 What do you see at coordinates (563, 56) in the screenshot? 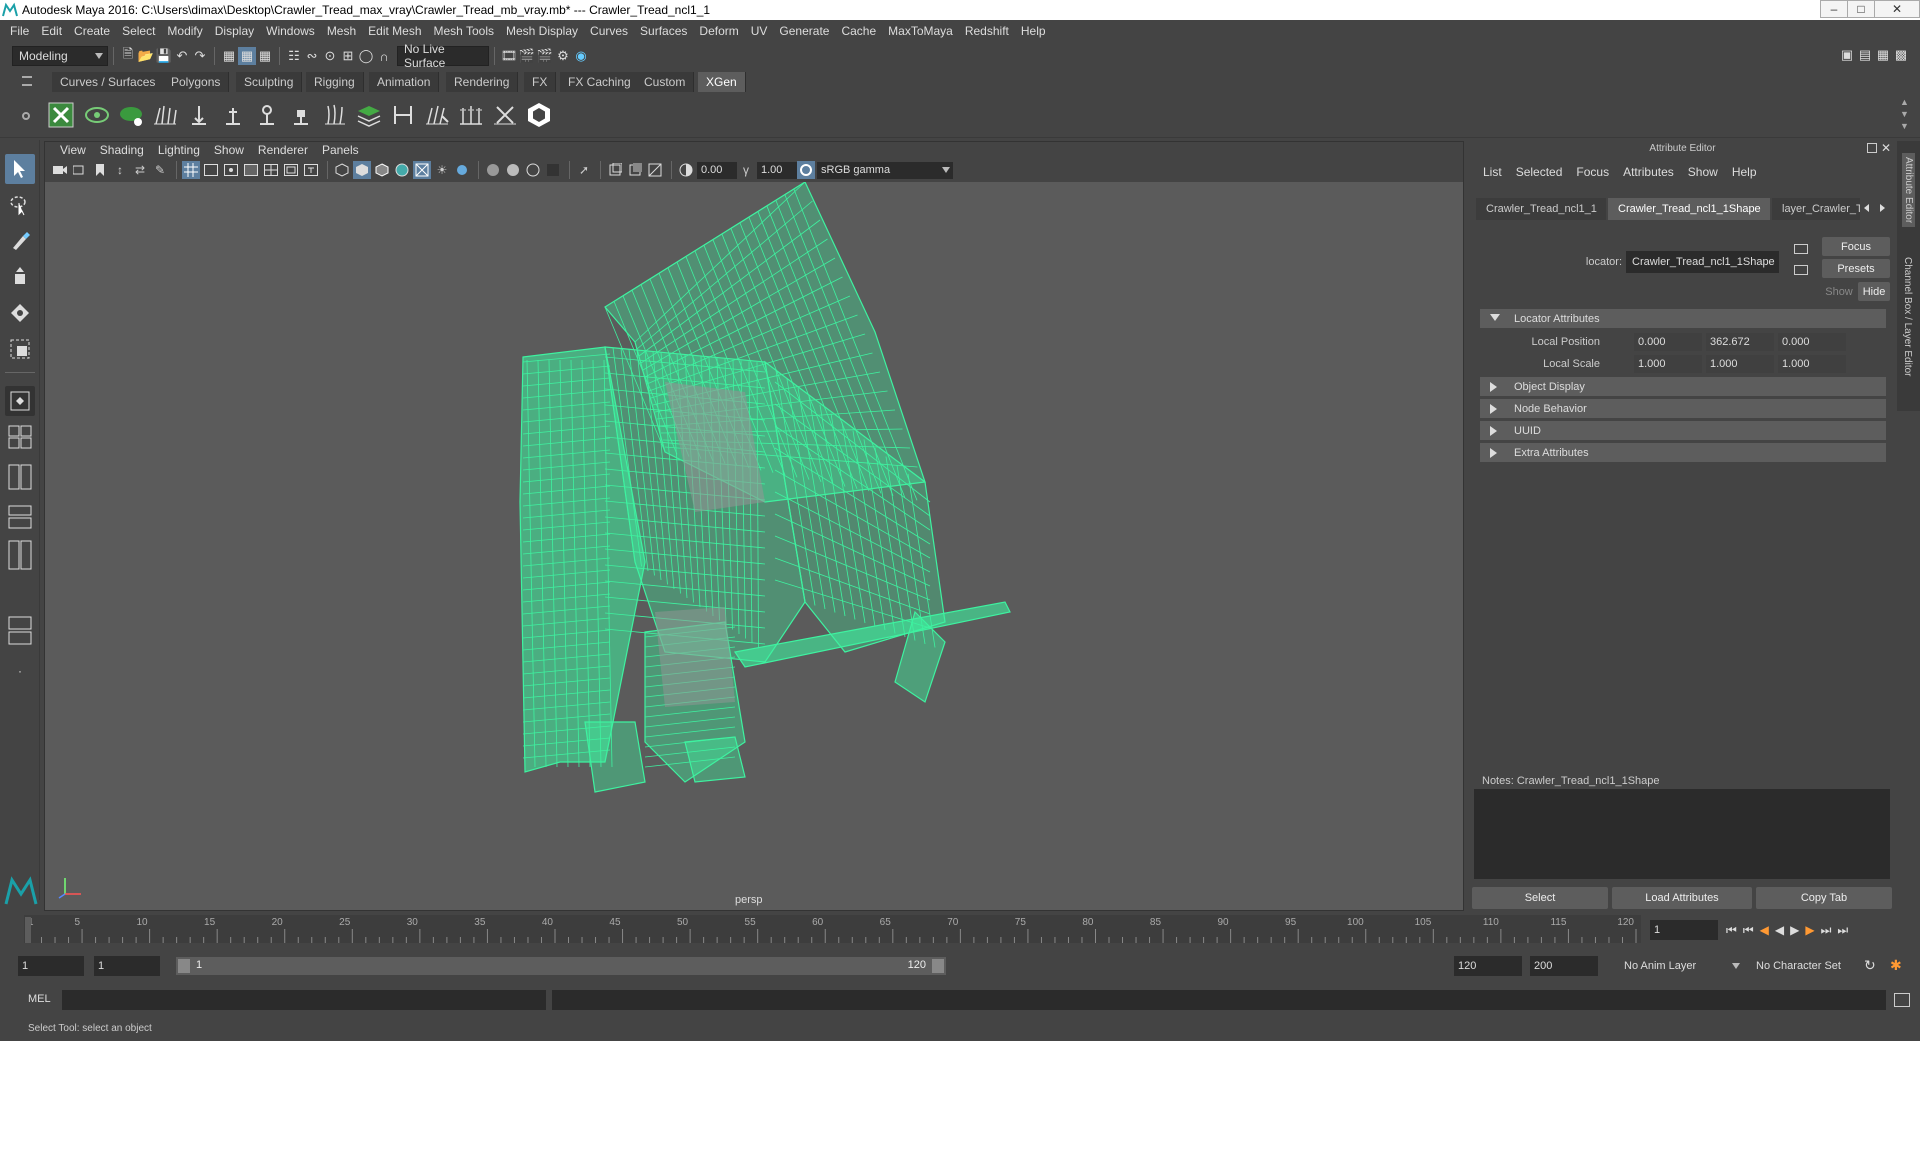
I see `render-settings-icon: ⚙` at bounding box center [563, 56].